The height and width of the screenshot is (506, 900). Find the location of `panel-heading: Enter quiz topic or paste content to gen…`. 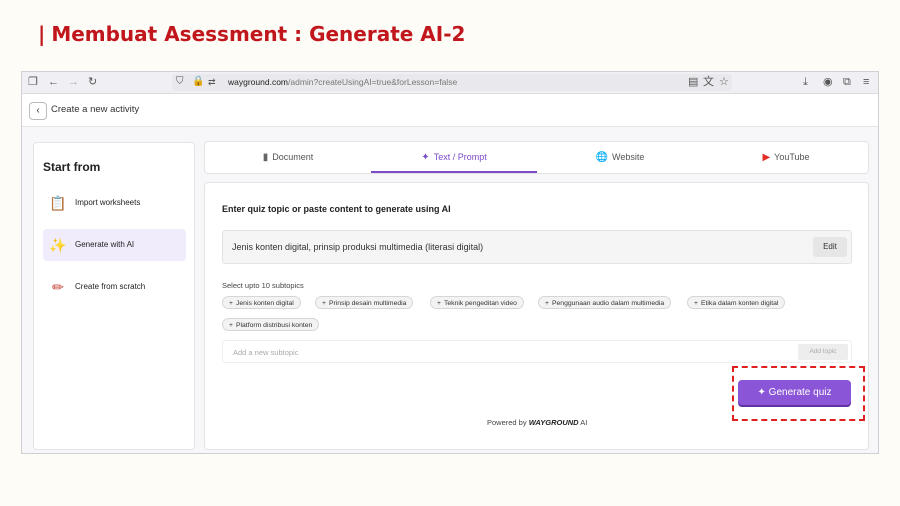

panel-heading: Enter quiz topic or paste content to gen… is located at coordinates (336, 209).